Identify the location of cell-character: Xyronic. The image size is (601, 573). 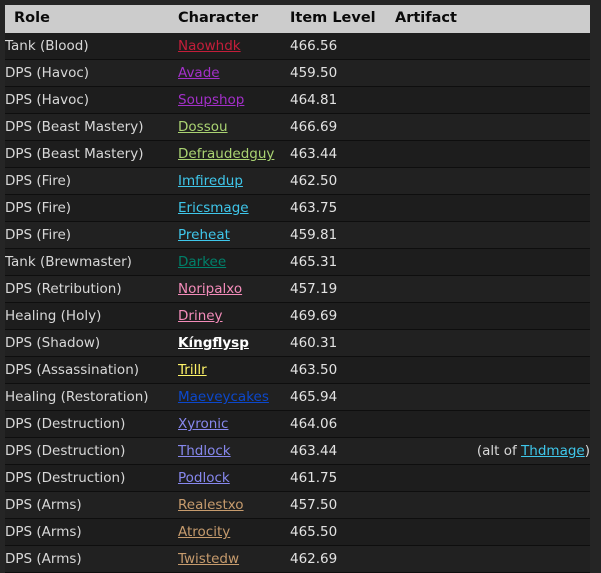
(234, 424).